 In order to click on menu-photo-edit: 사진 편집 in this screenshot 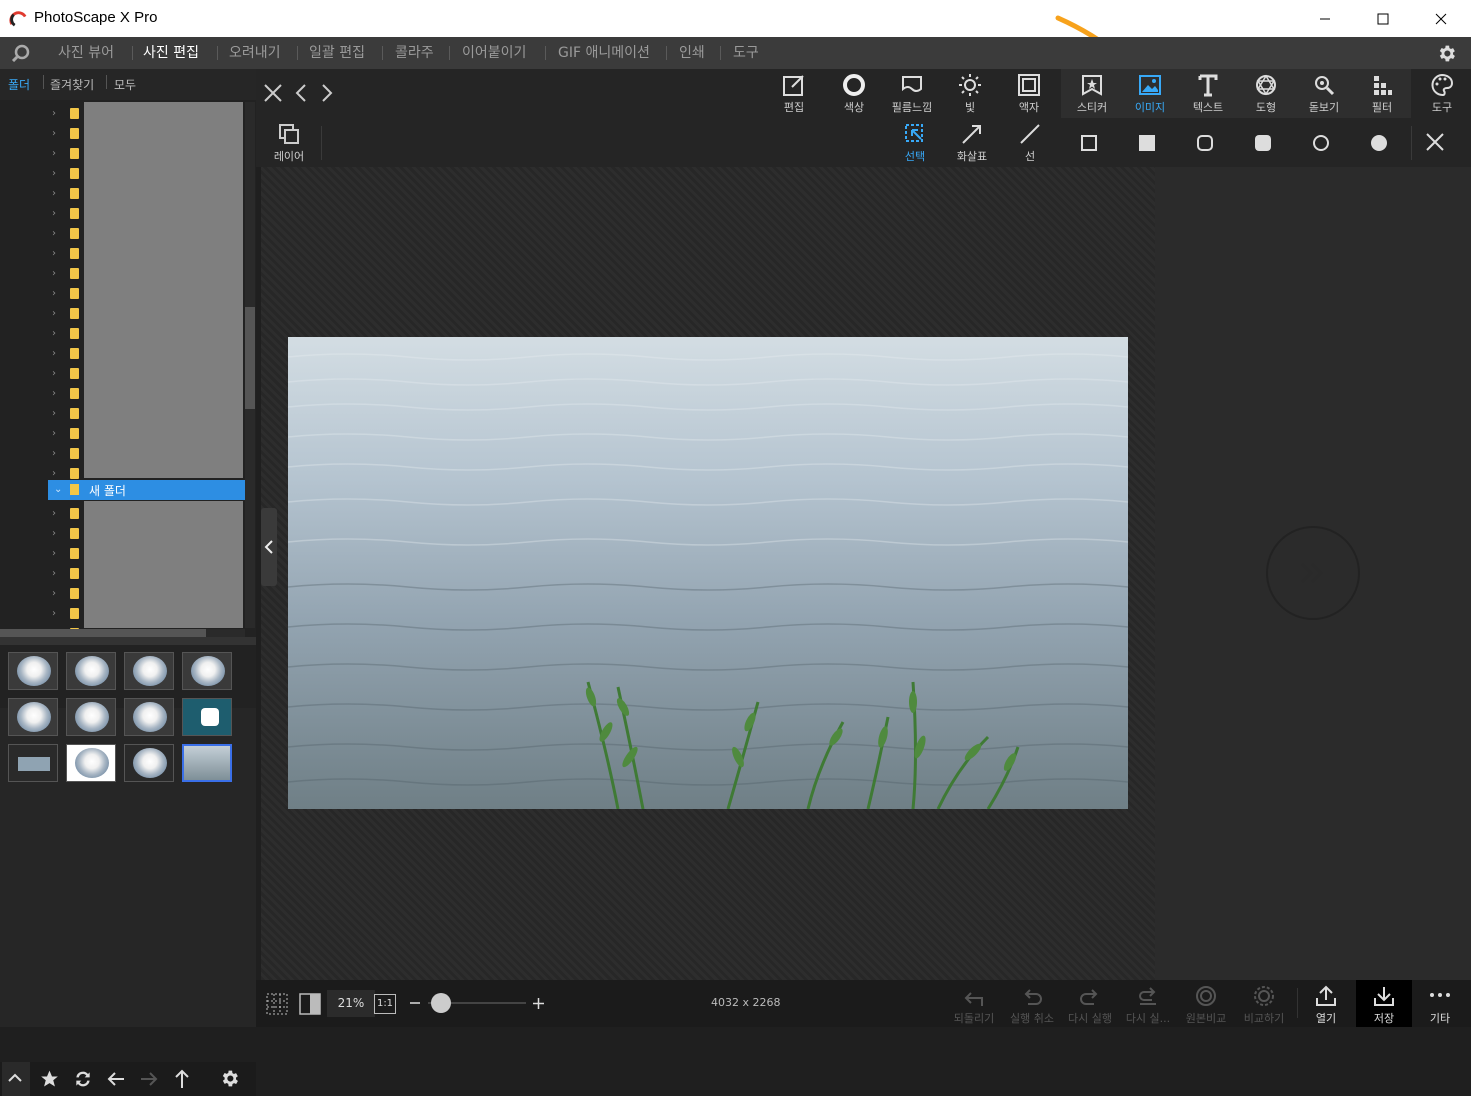, I will do `click(171, 53)`.